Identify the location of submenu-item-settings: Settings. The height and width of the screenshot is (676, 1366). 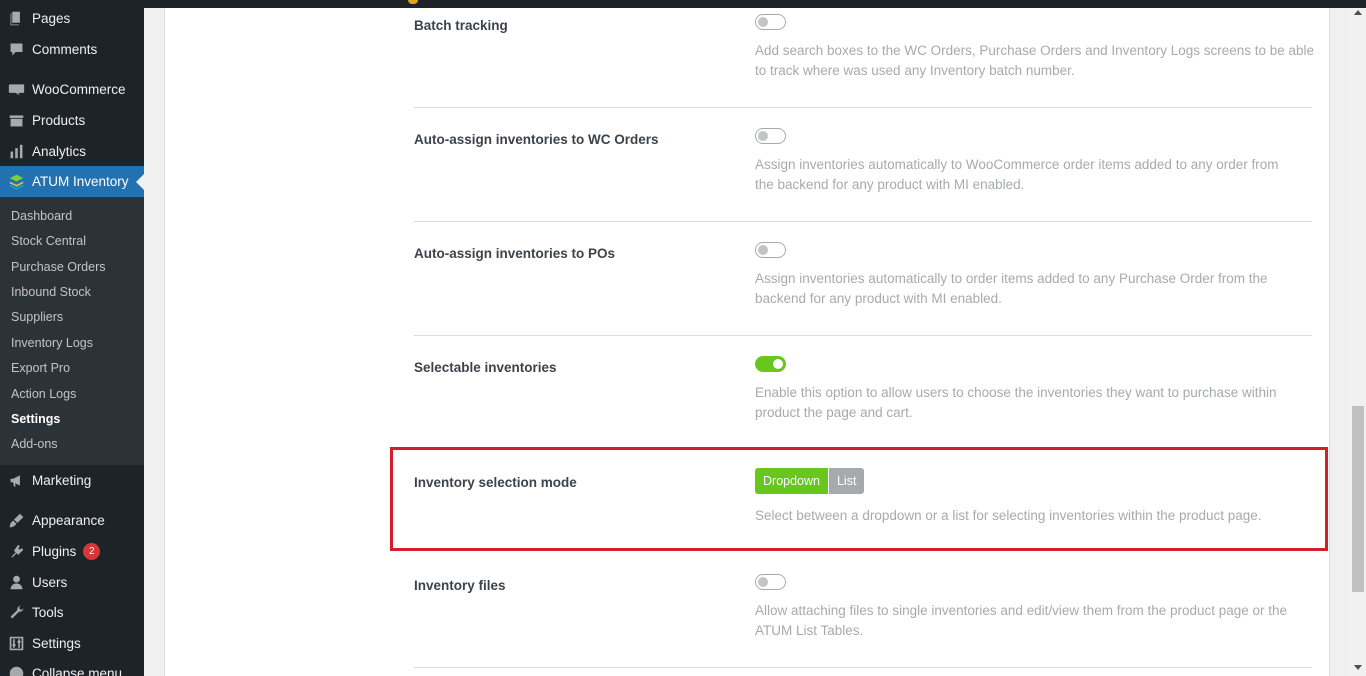
(35, 419).